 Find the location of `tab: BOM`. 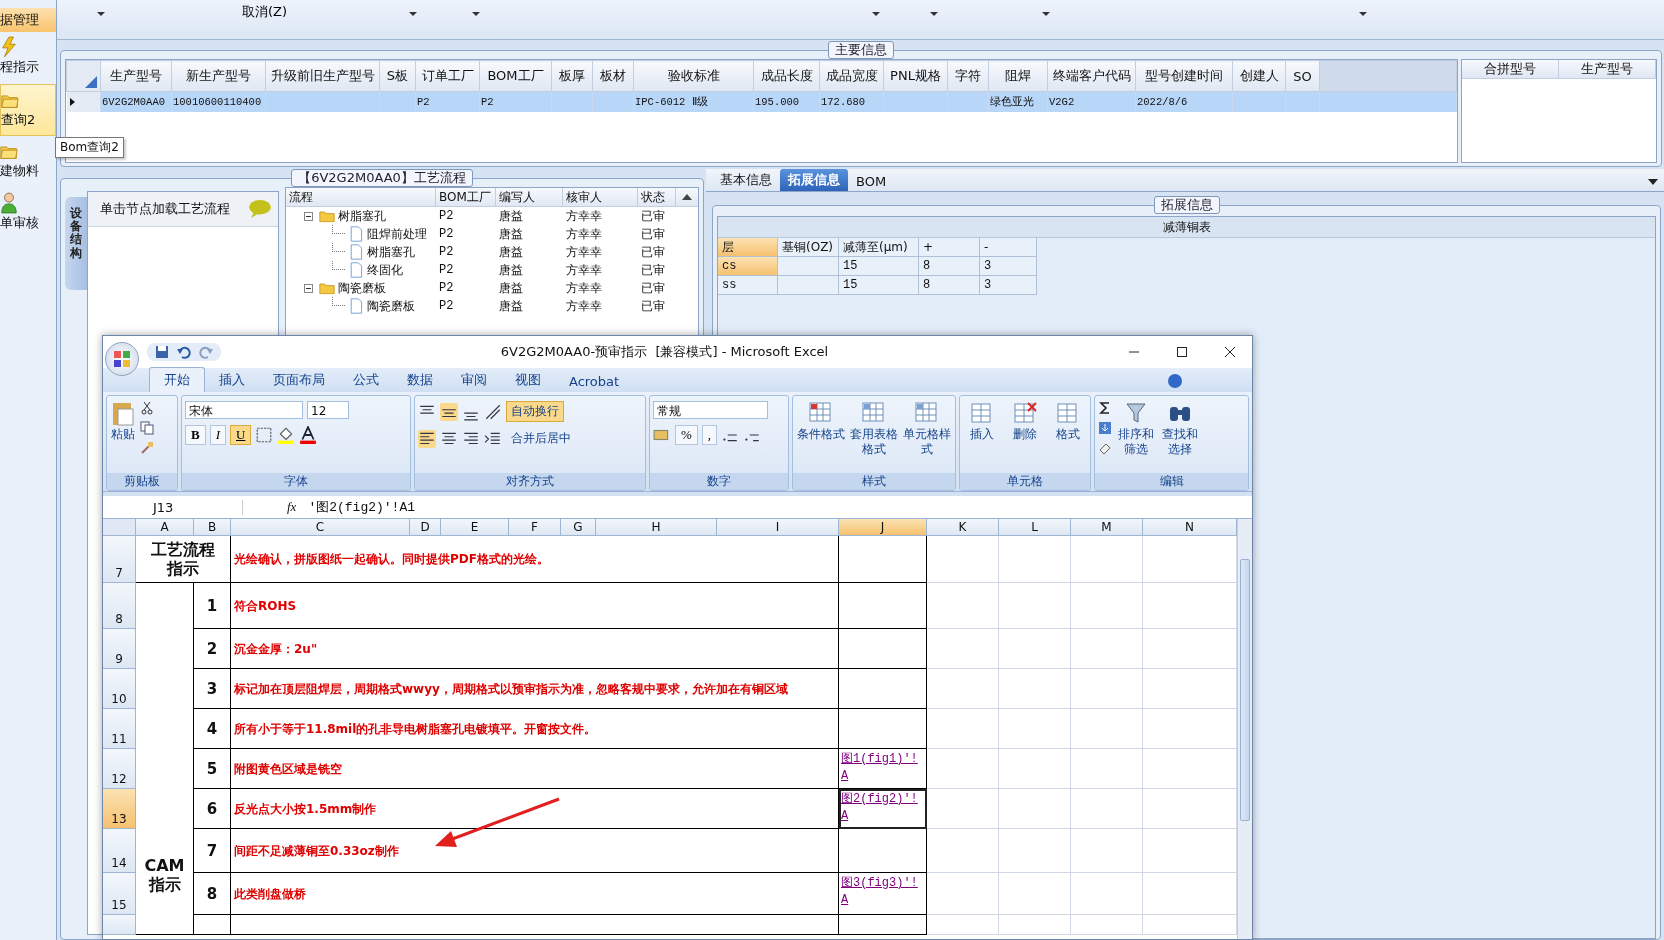

tab: BOM is located at coordinates (871, 181).